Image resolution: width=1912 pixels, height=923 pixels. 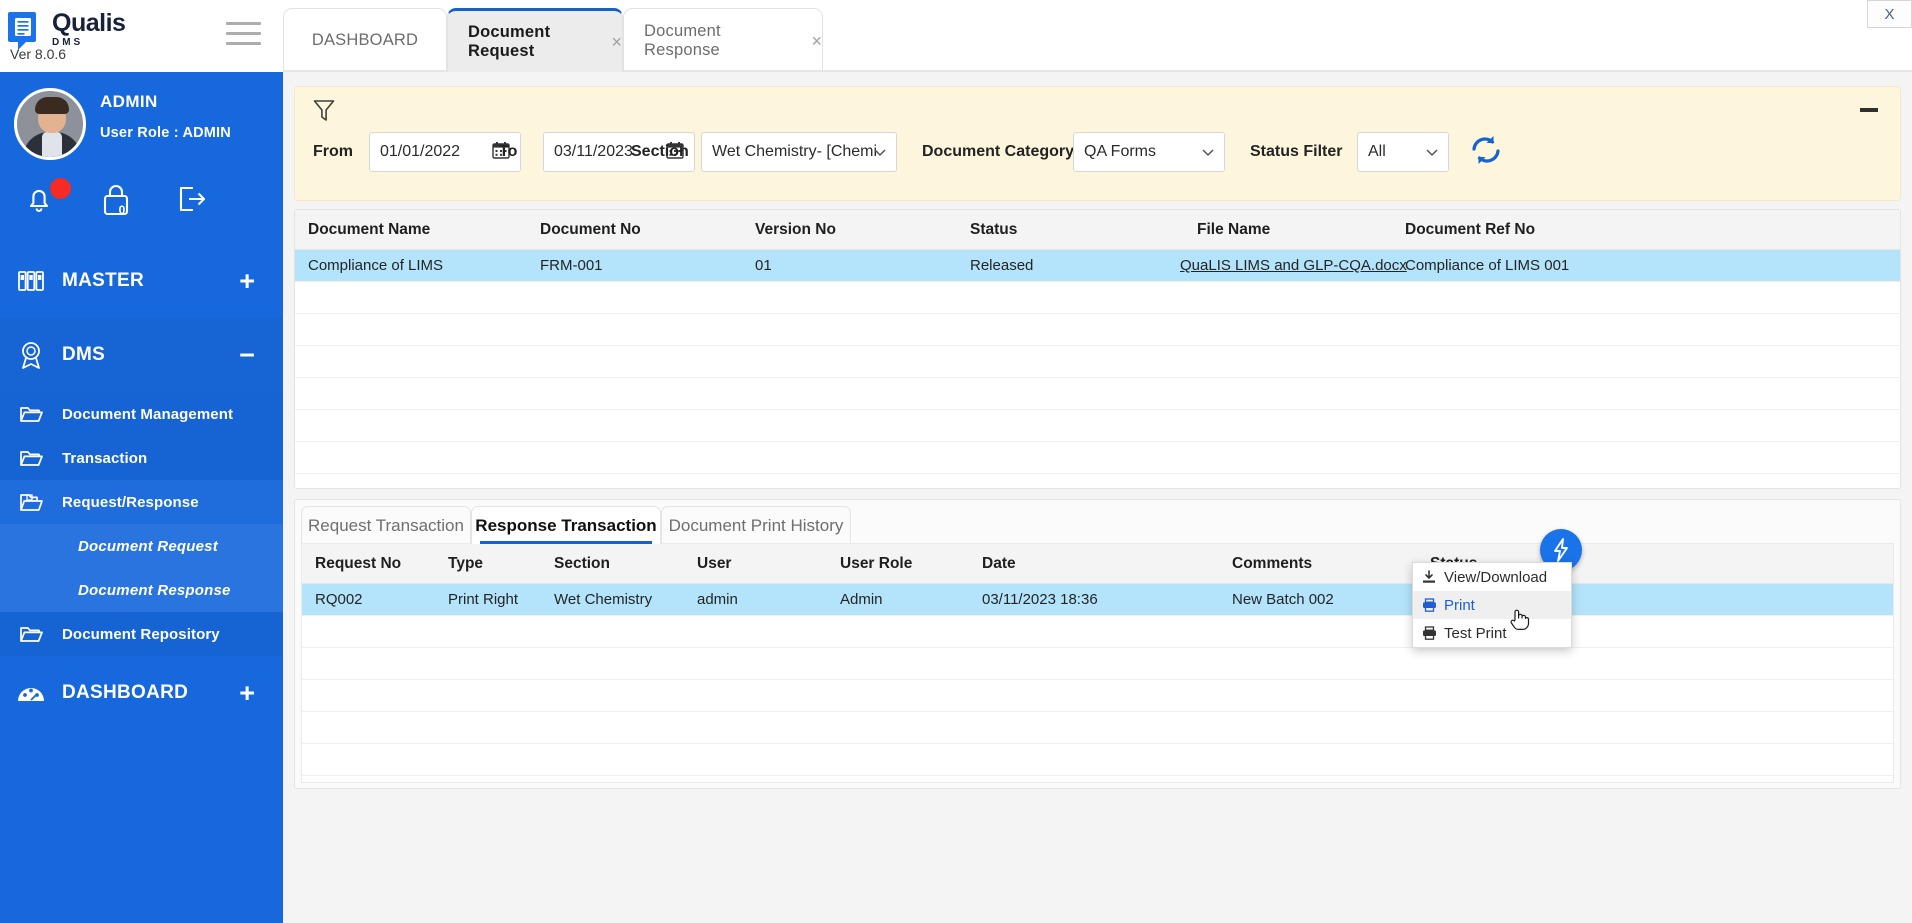 I want to click on col-document-no: Document No, so click(x=590, y=229).